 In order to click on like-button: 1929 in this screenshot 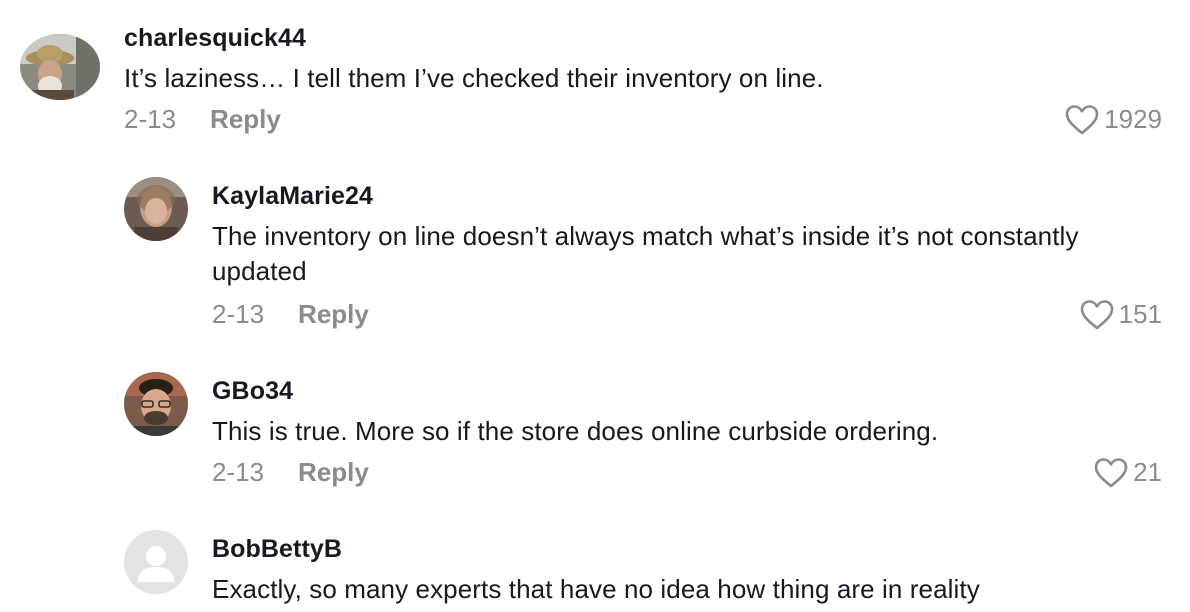, I will do `click(1113, 119)`.